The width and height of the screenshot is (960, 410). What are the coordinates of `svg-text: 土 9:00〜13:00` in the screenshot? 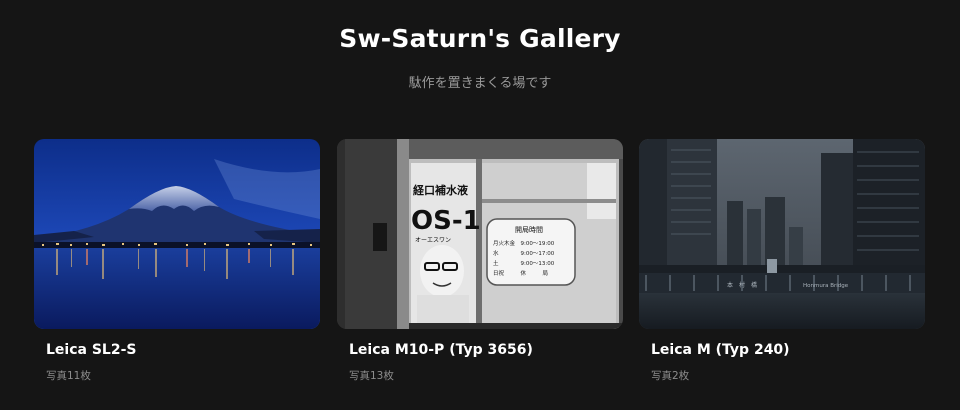 It's located at (524, 263).